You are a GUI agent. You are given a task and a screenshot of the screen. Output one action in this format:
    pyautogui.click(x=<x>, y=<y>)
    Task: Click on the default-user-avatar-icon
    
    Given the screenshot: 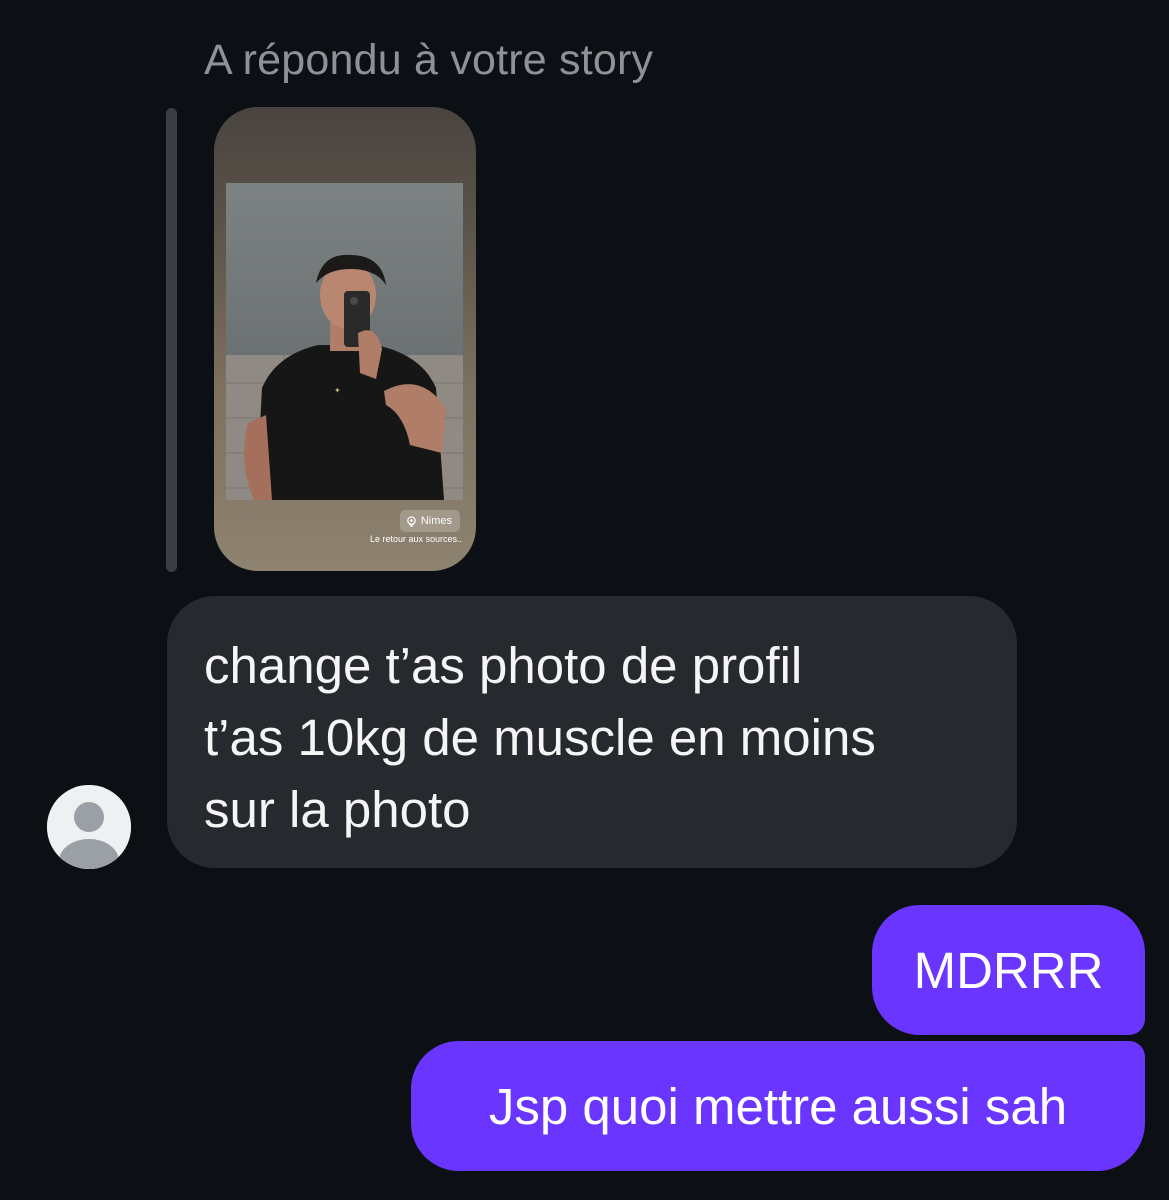 What is the action you would take?
    pyautogui.click(x=89, y=827)
    